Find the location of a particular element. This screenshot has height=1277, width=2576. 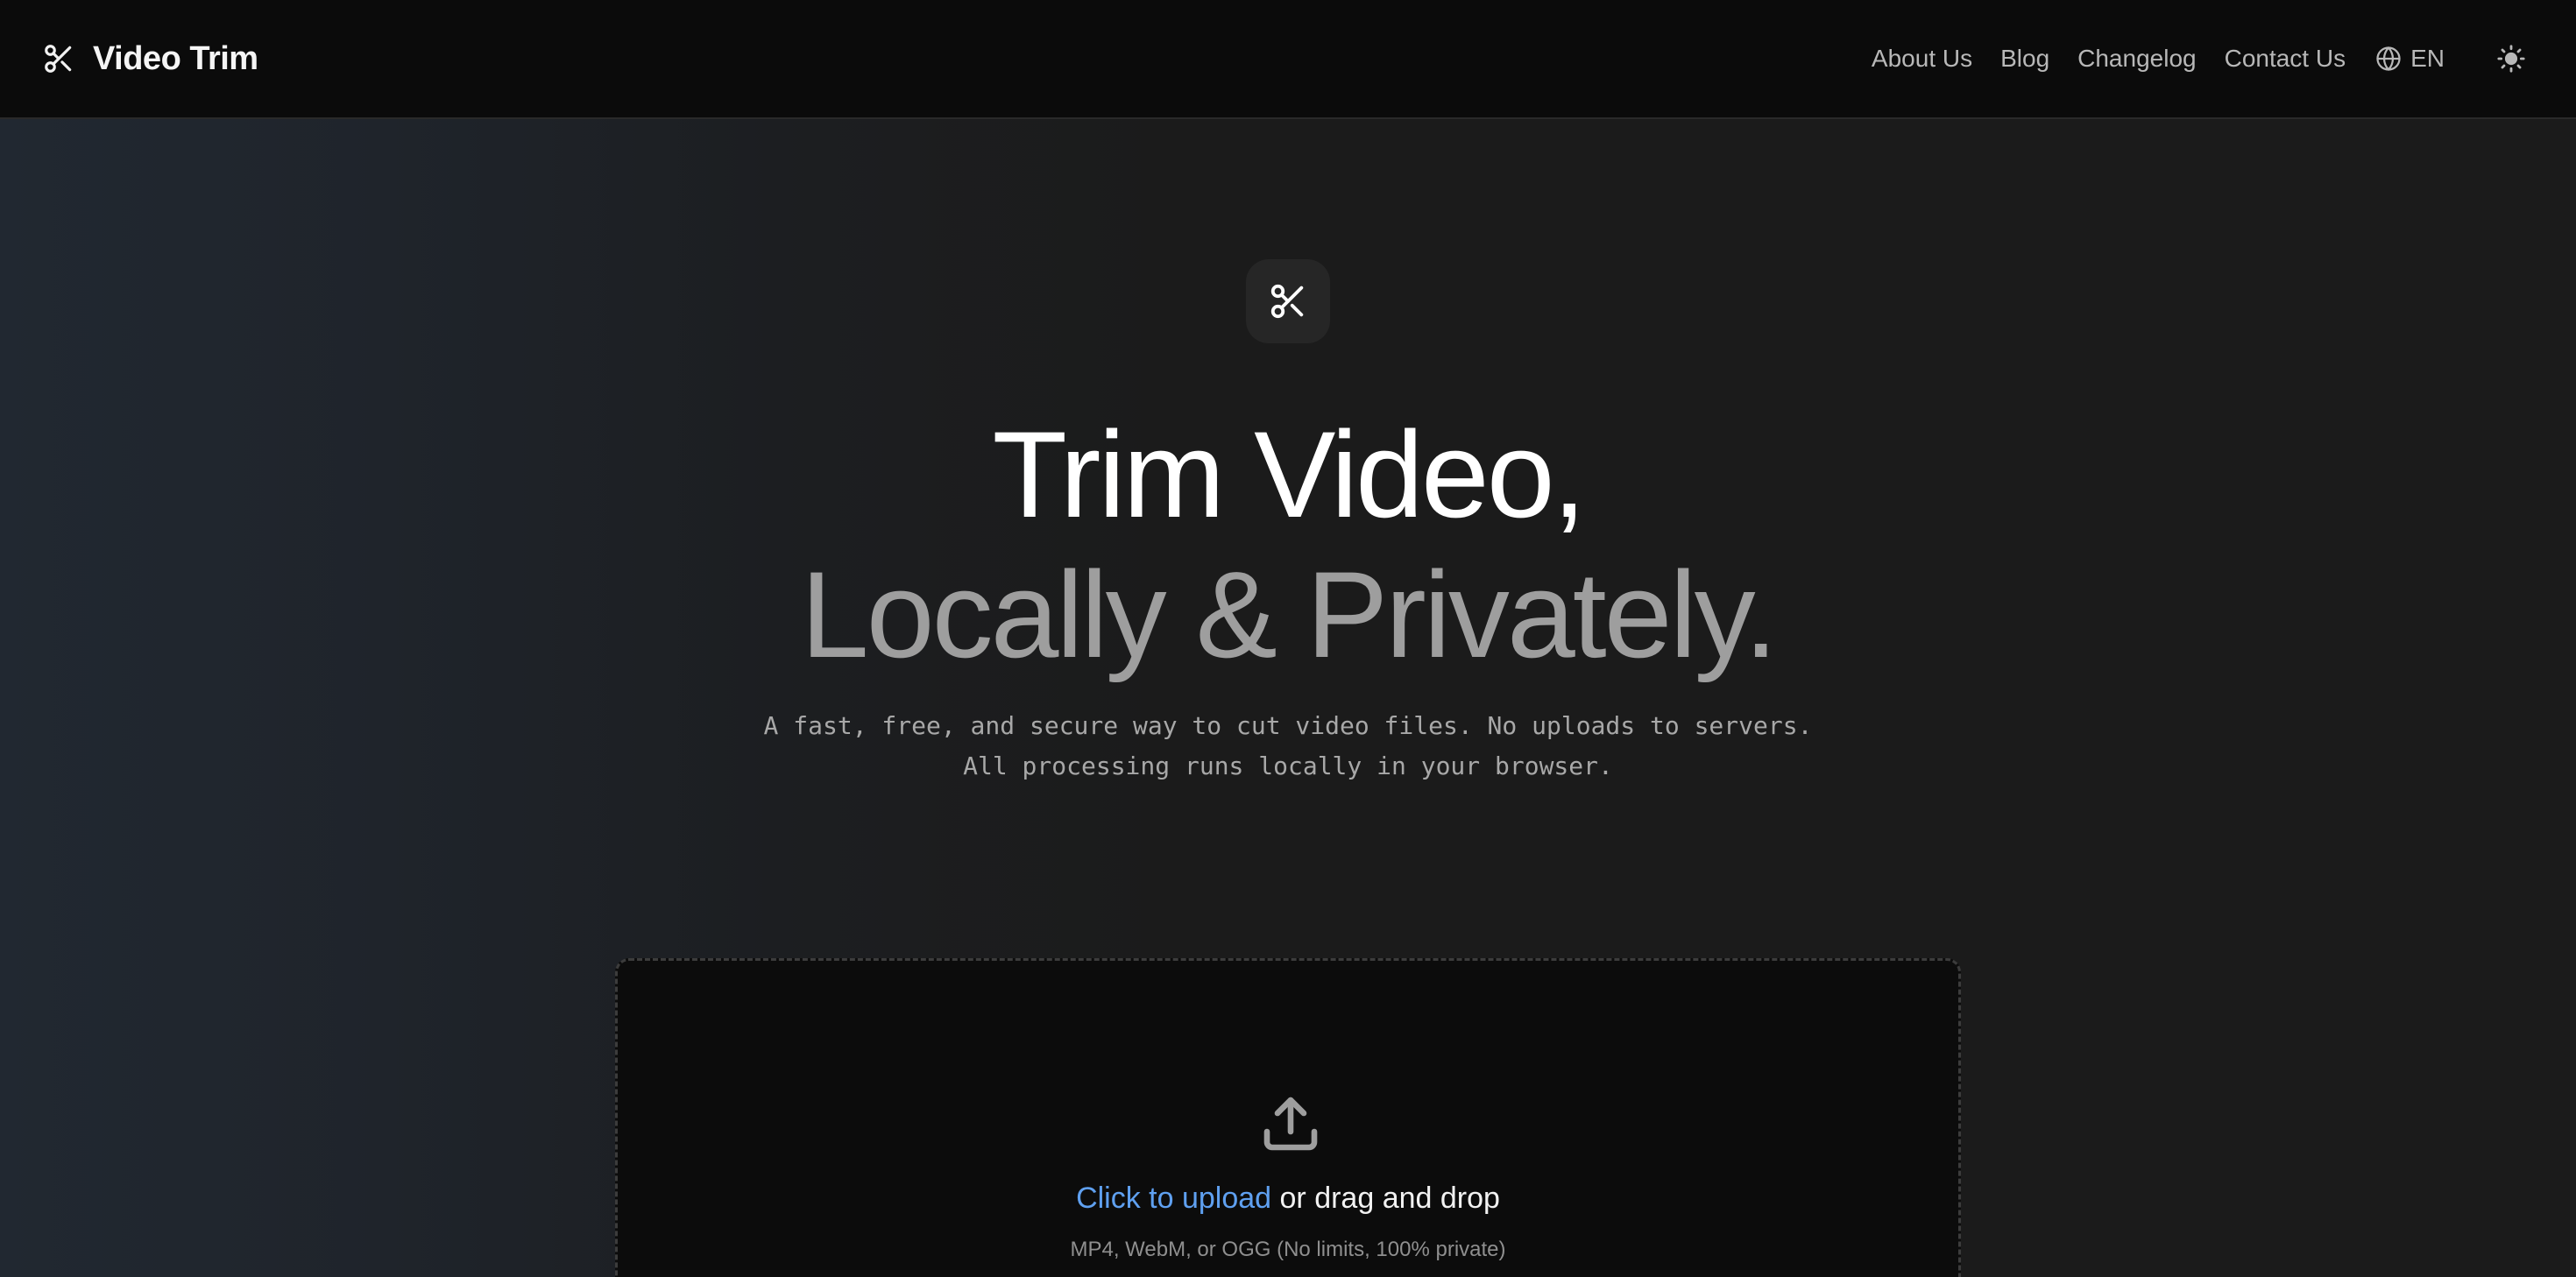

theme-toggle-button is located at coordinates (2511, 59).